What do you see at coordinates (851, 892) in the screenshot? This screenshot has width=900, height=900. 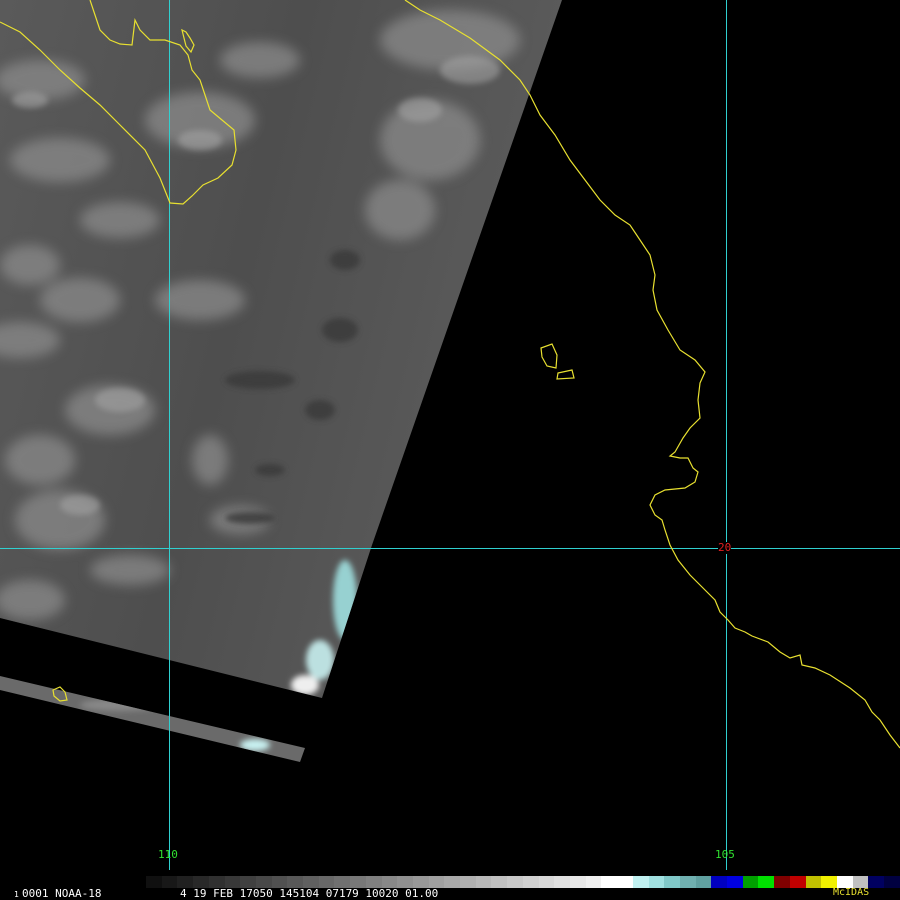 I see `mcidas-brand: McIDAS` at bounding box center [851, 892].